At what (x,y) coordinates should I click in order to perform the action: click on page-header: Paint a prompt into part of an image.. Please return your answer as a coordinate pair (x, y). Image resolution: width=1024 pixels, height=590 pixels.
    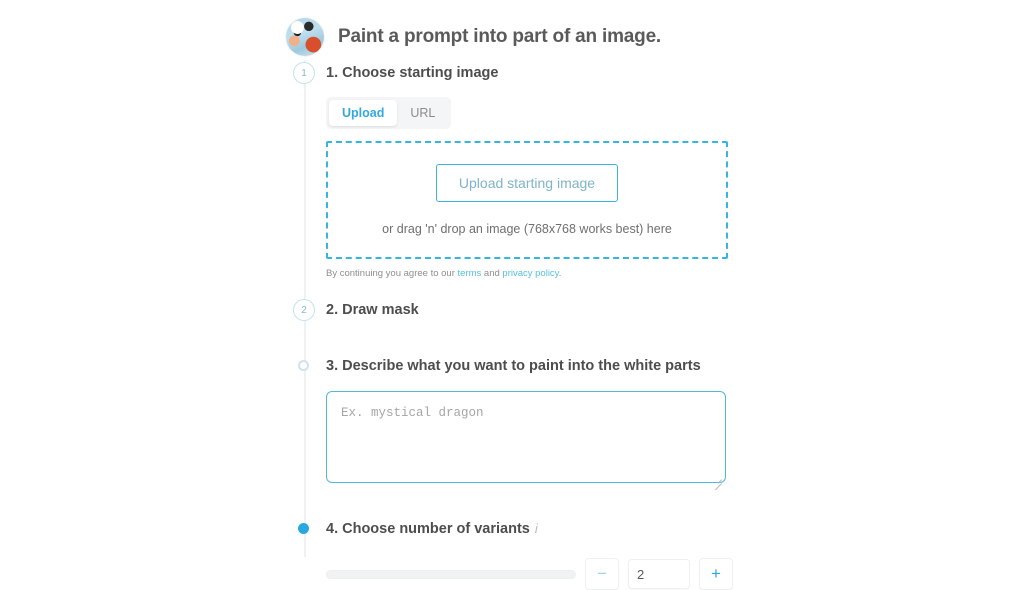
    Looking at the image, I should click on (516, 37).